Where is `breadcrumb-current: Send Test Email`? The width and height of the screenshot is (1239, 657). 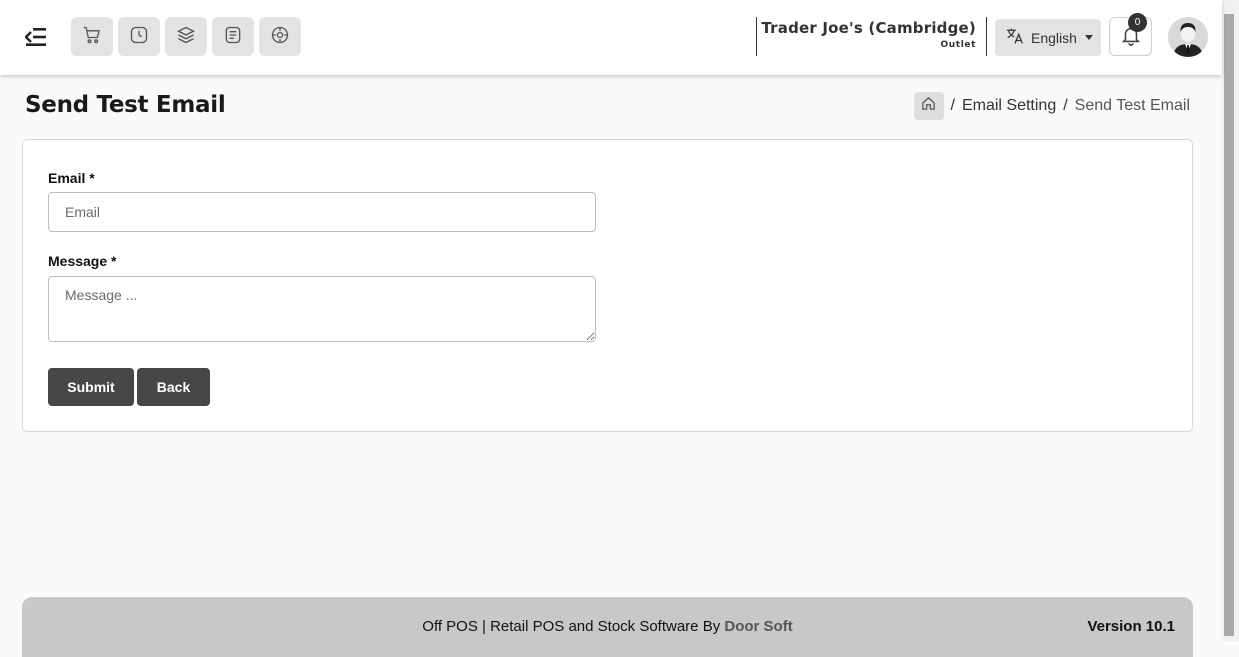 breadcrumb-current: Send Test Email is located at coordinates (1132, 105).